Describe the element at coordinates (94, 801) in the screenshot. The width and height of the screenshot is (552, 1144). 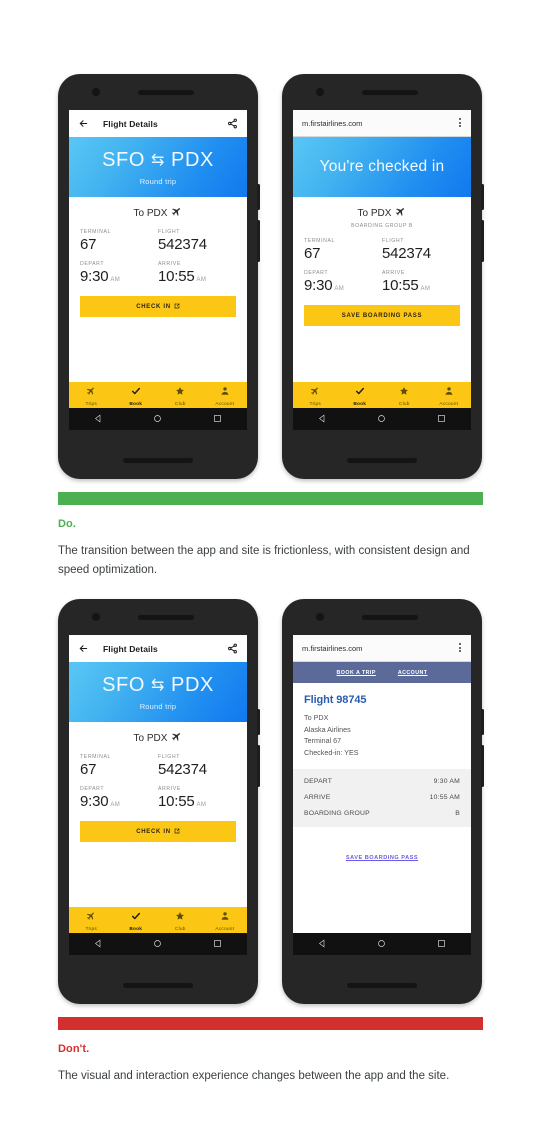
I see `time-value: 9:30` at that location.